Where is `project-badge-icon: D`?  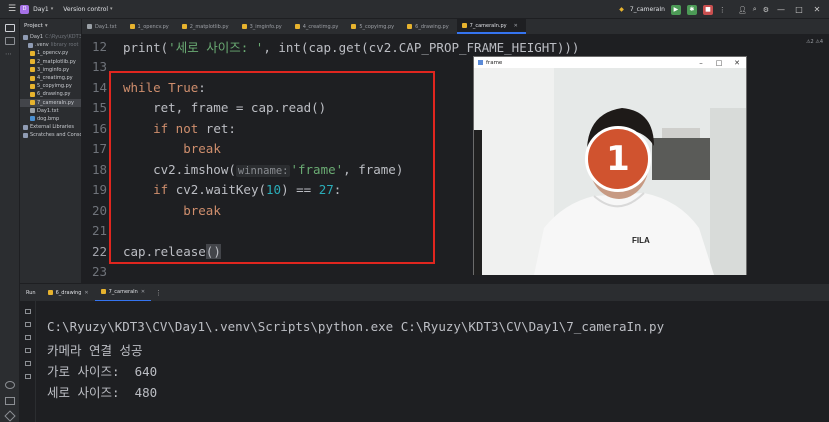
project-badge-icon: D is located at coordinates (25, 9).